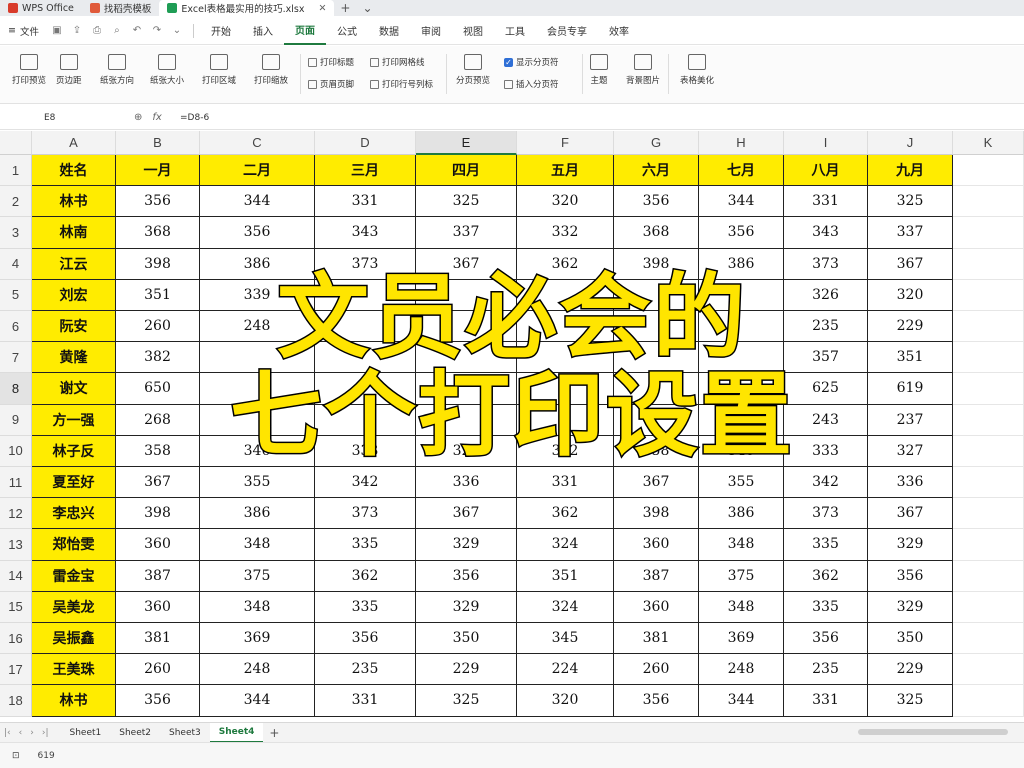 The height and width of the screenshot is (768, 1024). What do you see at coordinates (656, 143) in the screenshot?
I see `column-header: G` at bounding box center [656, 143].